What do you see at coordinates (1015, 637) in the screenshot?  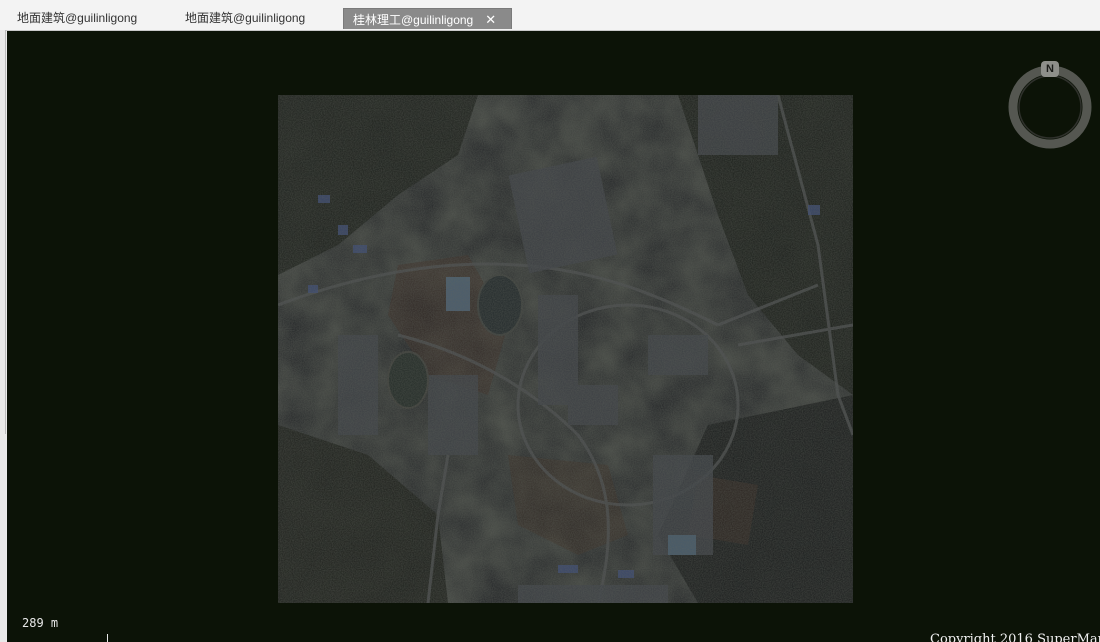 I see `copyright-text: Copyright 2016 SuperMap` at bounding box center [1015, 637].